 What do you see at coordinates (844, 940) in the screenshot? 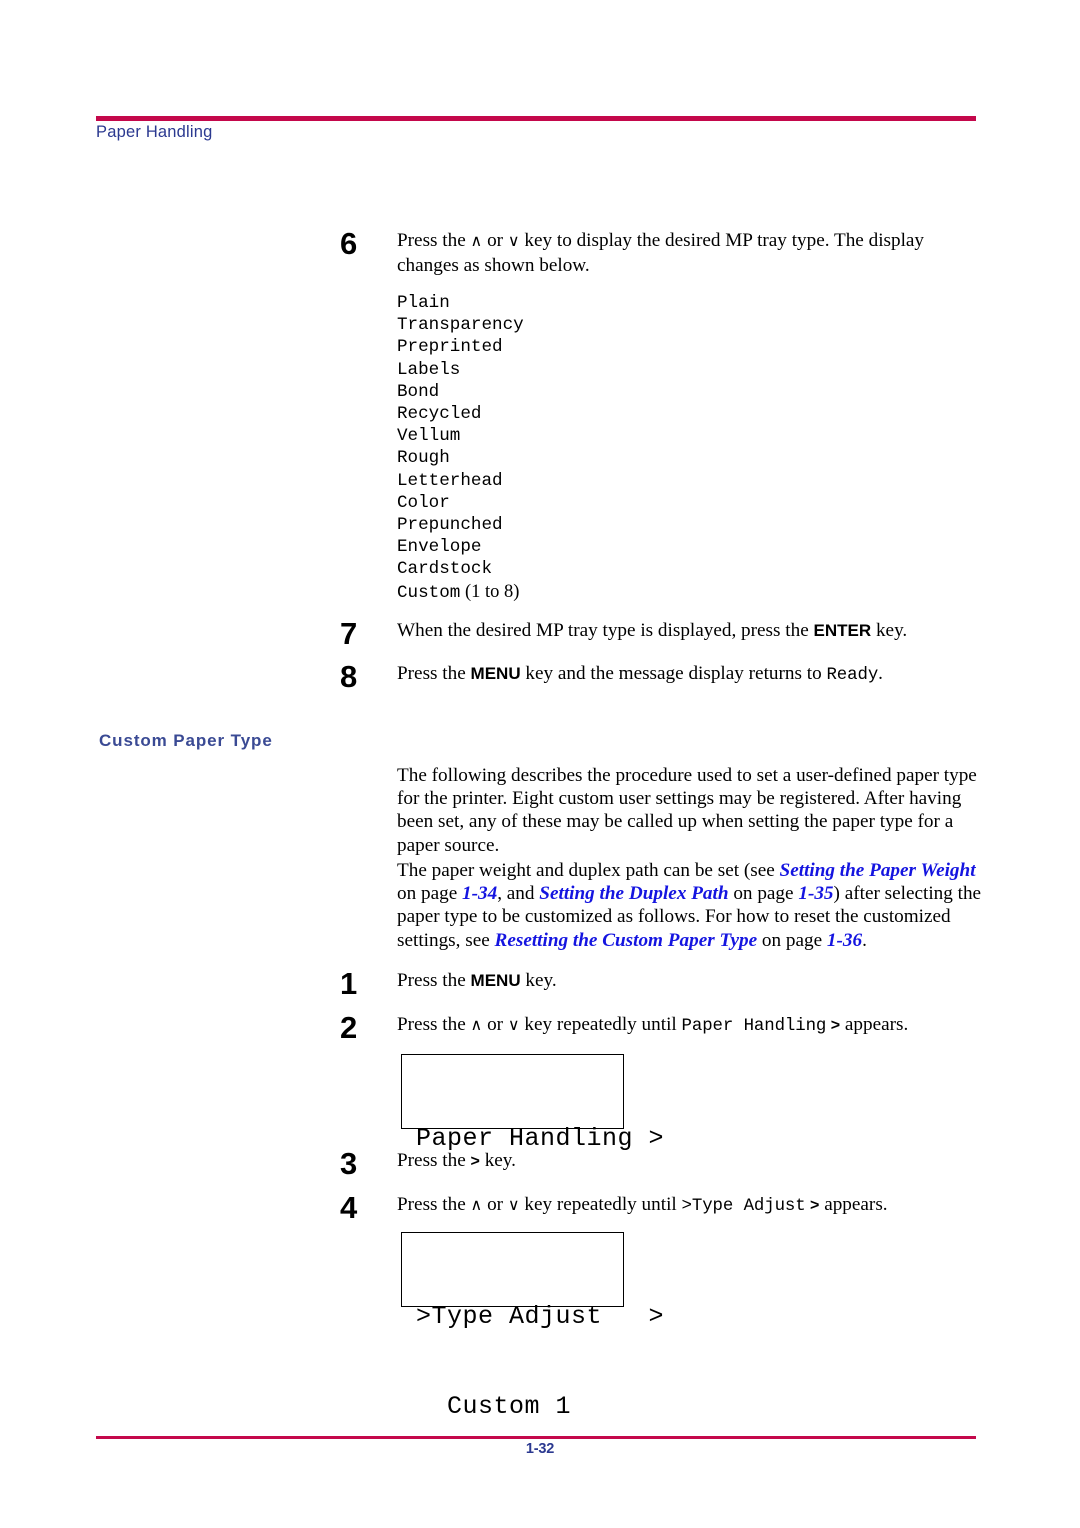
I see `xref-page-1-36: 1-36` at bounding box center [844, 940].